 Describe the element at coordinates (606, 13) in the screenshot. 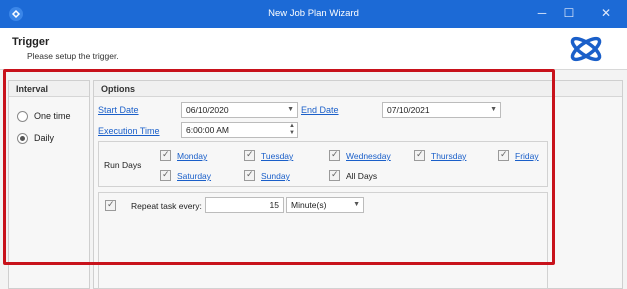

I see `close-button: ✕` at that location.